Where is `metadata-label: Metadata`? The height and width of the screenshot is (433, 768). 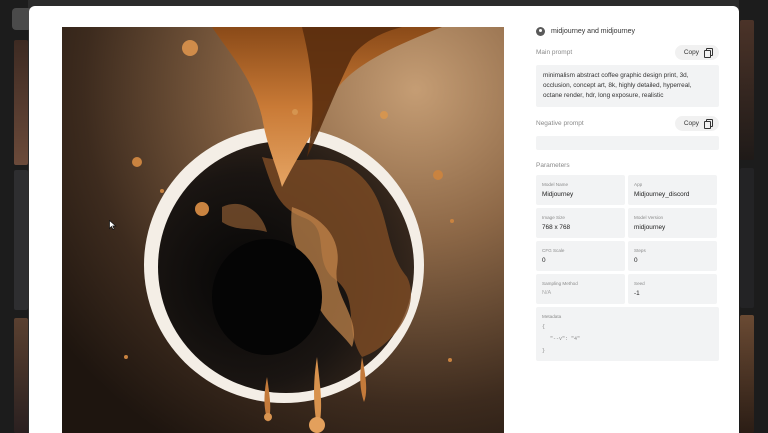 metadata-label: Metadata is located at coordinates (552, 316).